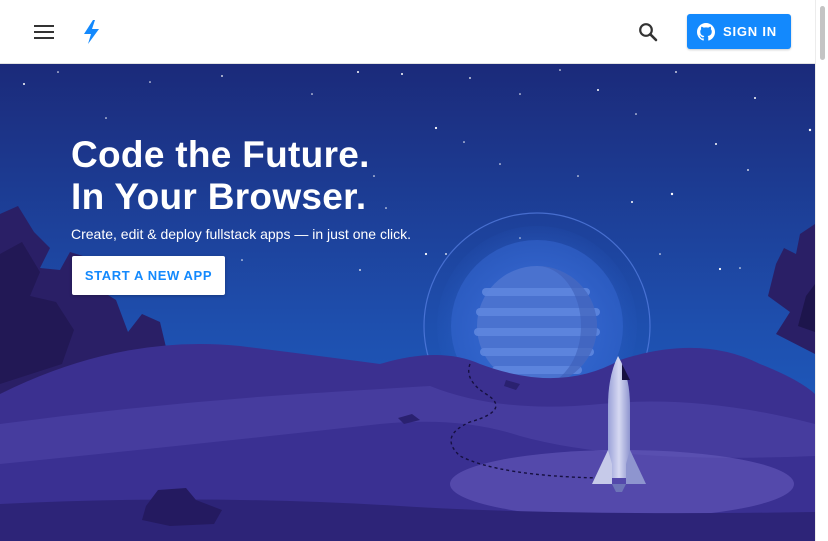 This screenshot has width=828, height=541. What do you see at coordinates (822, 33) in the screenshot?
I see `scrollbar-thumb` at bounding box center [822, 33].